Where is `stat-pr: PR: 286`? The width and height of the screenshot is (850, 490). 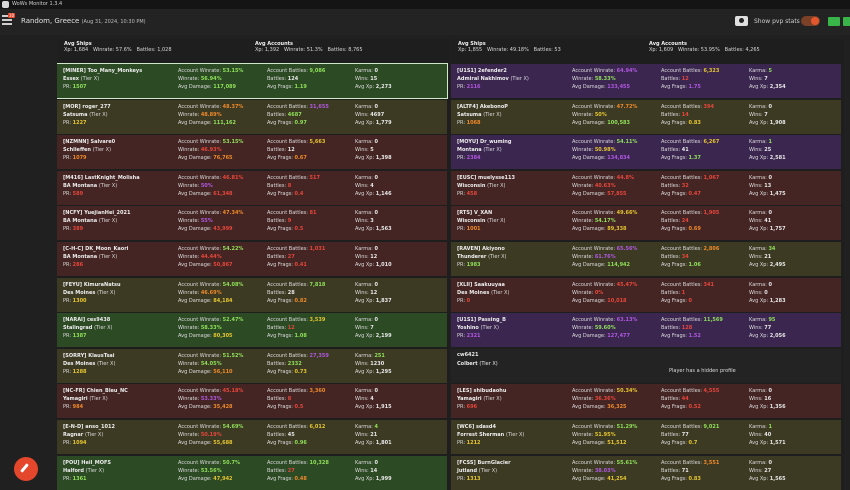 stat-pr: PR: 286 is located at coordinates (73, 265).